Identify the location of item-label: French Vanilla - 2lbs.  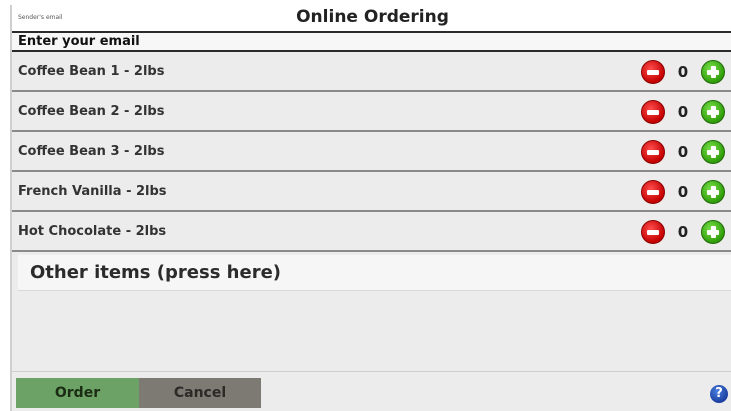
(92, 191).